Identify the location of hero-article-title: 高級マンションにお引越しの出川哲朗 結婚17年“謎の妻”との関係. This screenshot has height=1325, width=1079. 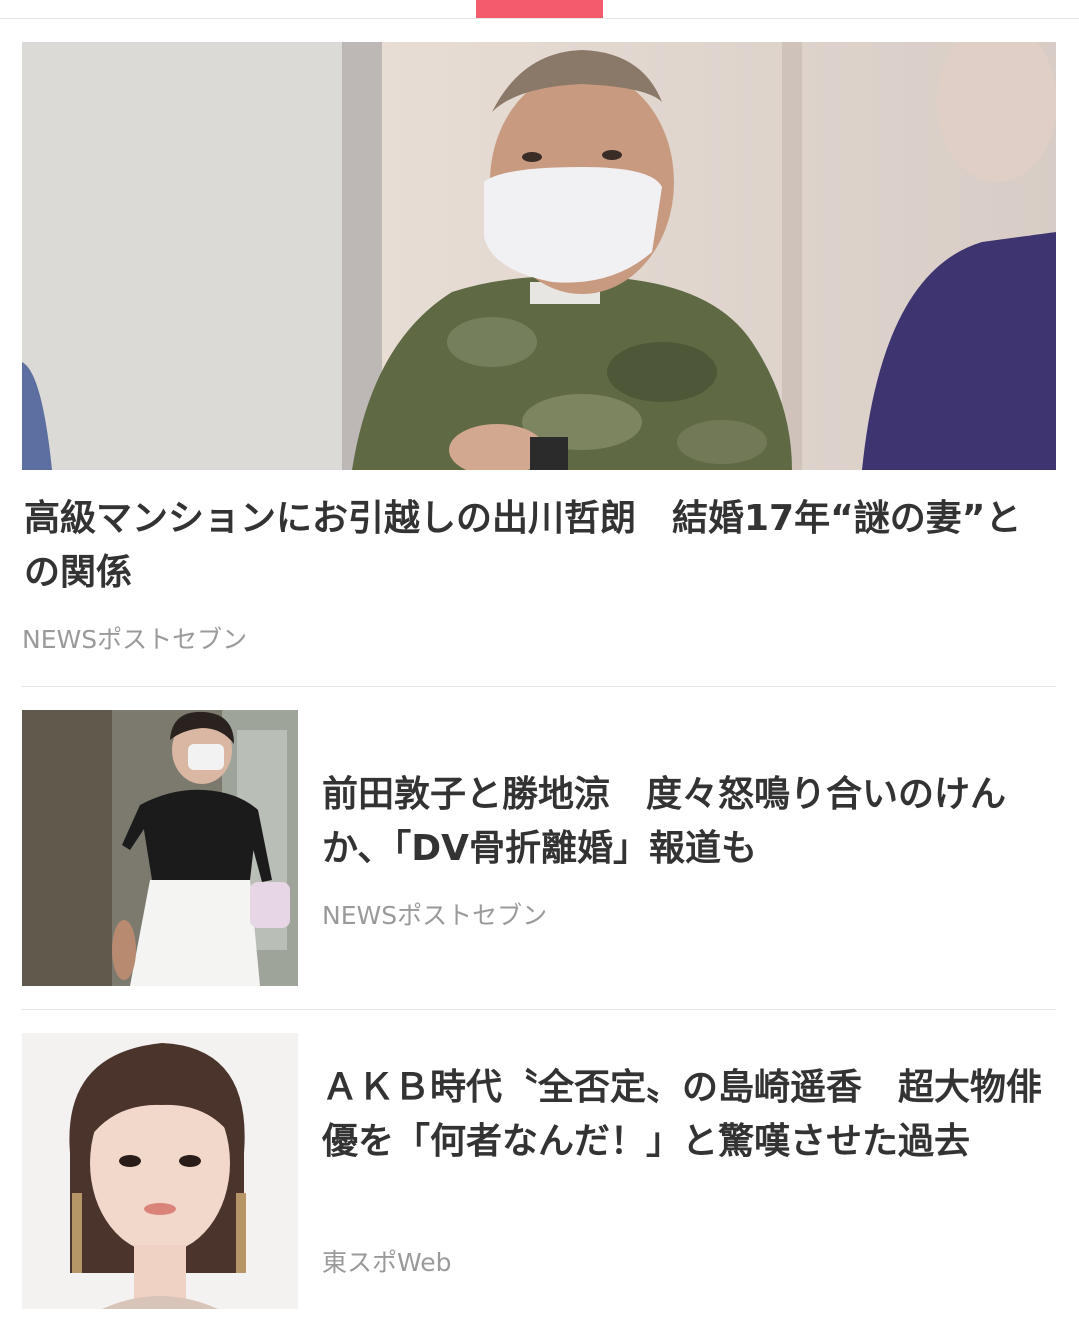
(523, 545).